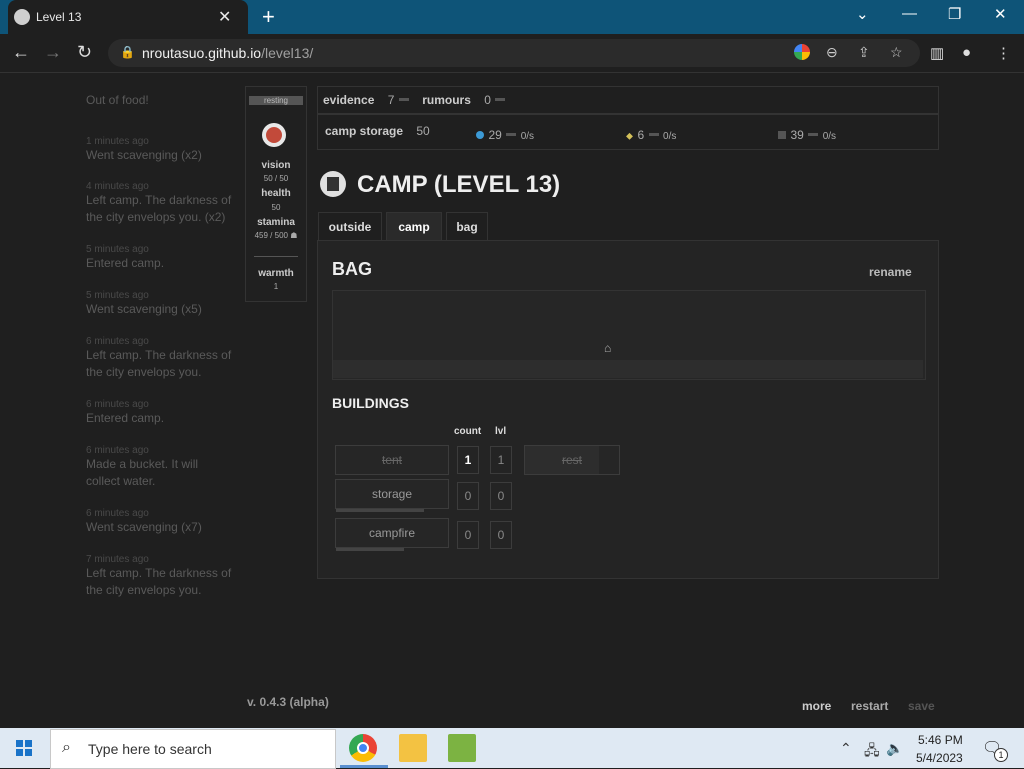 The width and height of the screenshot is (1024, 769). What do you see at coordinates (59, 17) in the screenshot?
I see `tab-title: Level 13` at bounding box center [59, 17].